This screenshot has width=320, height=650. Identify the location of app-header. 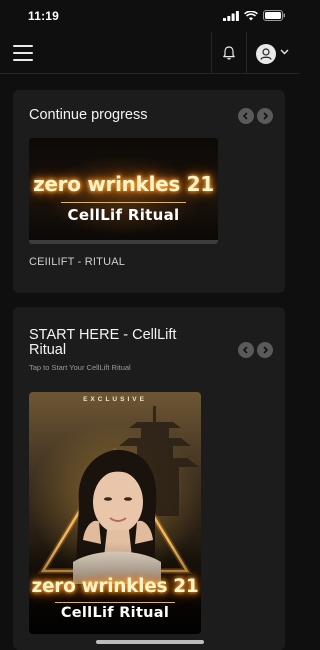
(150, 53).